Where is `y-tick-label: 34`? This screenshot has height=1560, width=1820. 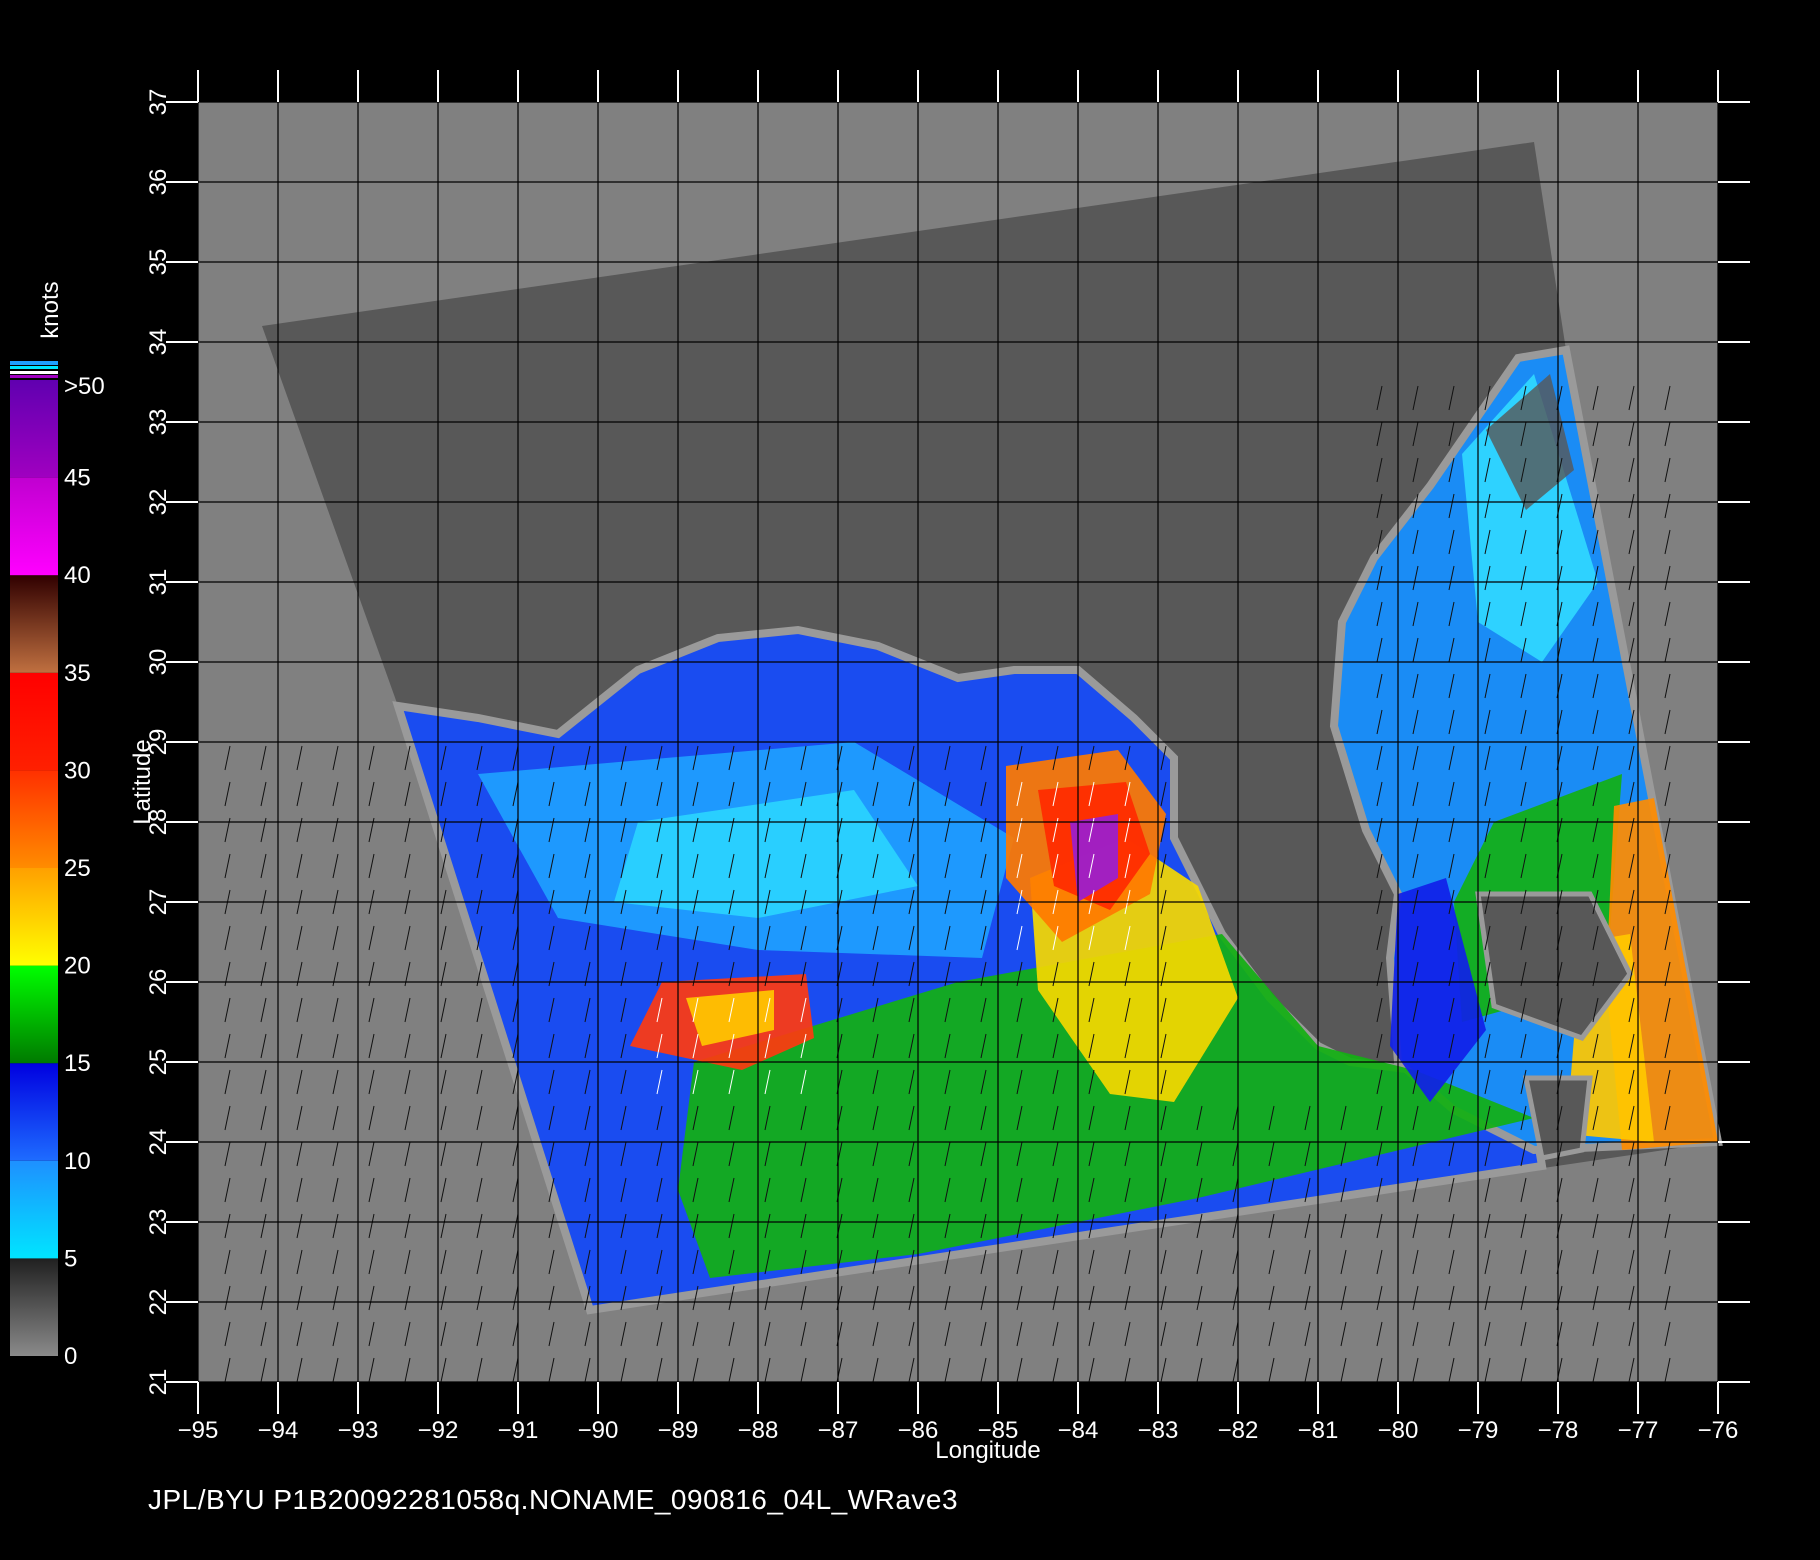 y-tick-label: 34 is located at coordinates (158, 342).